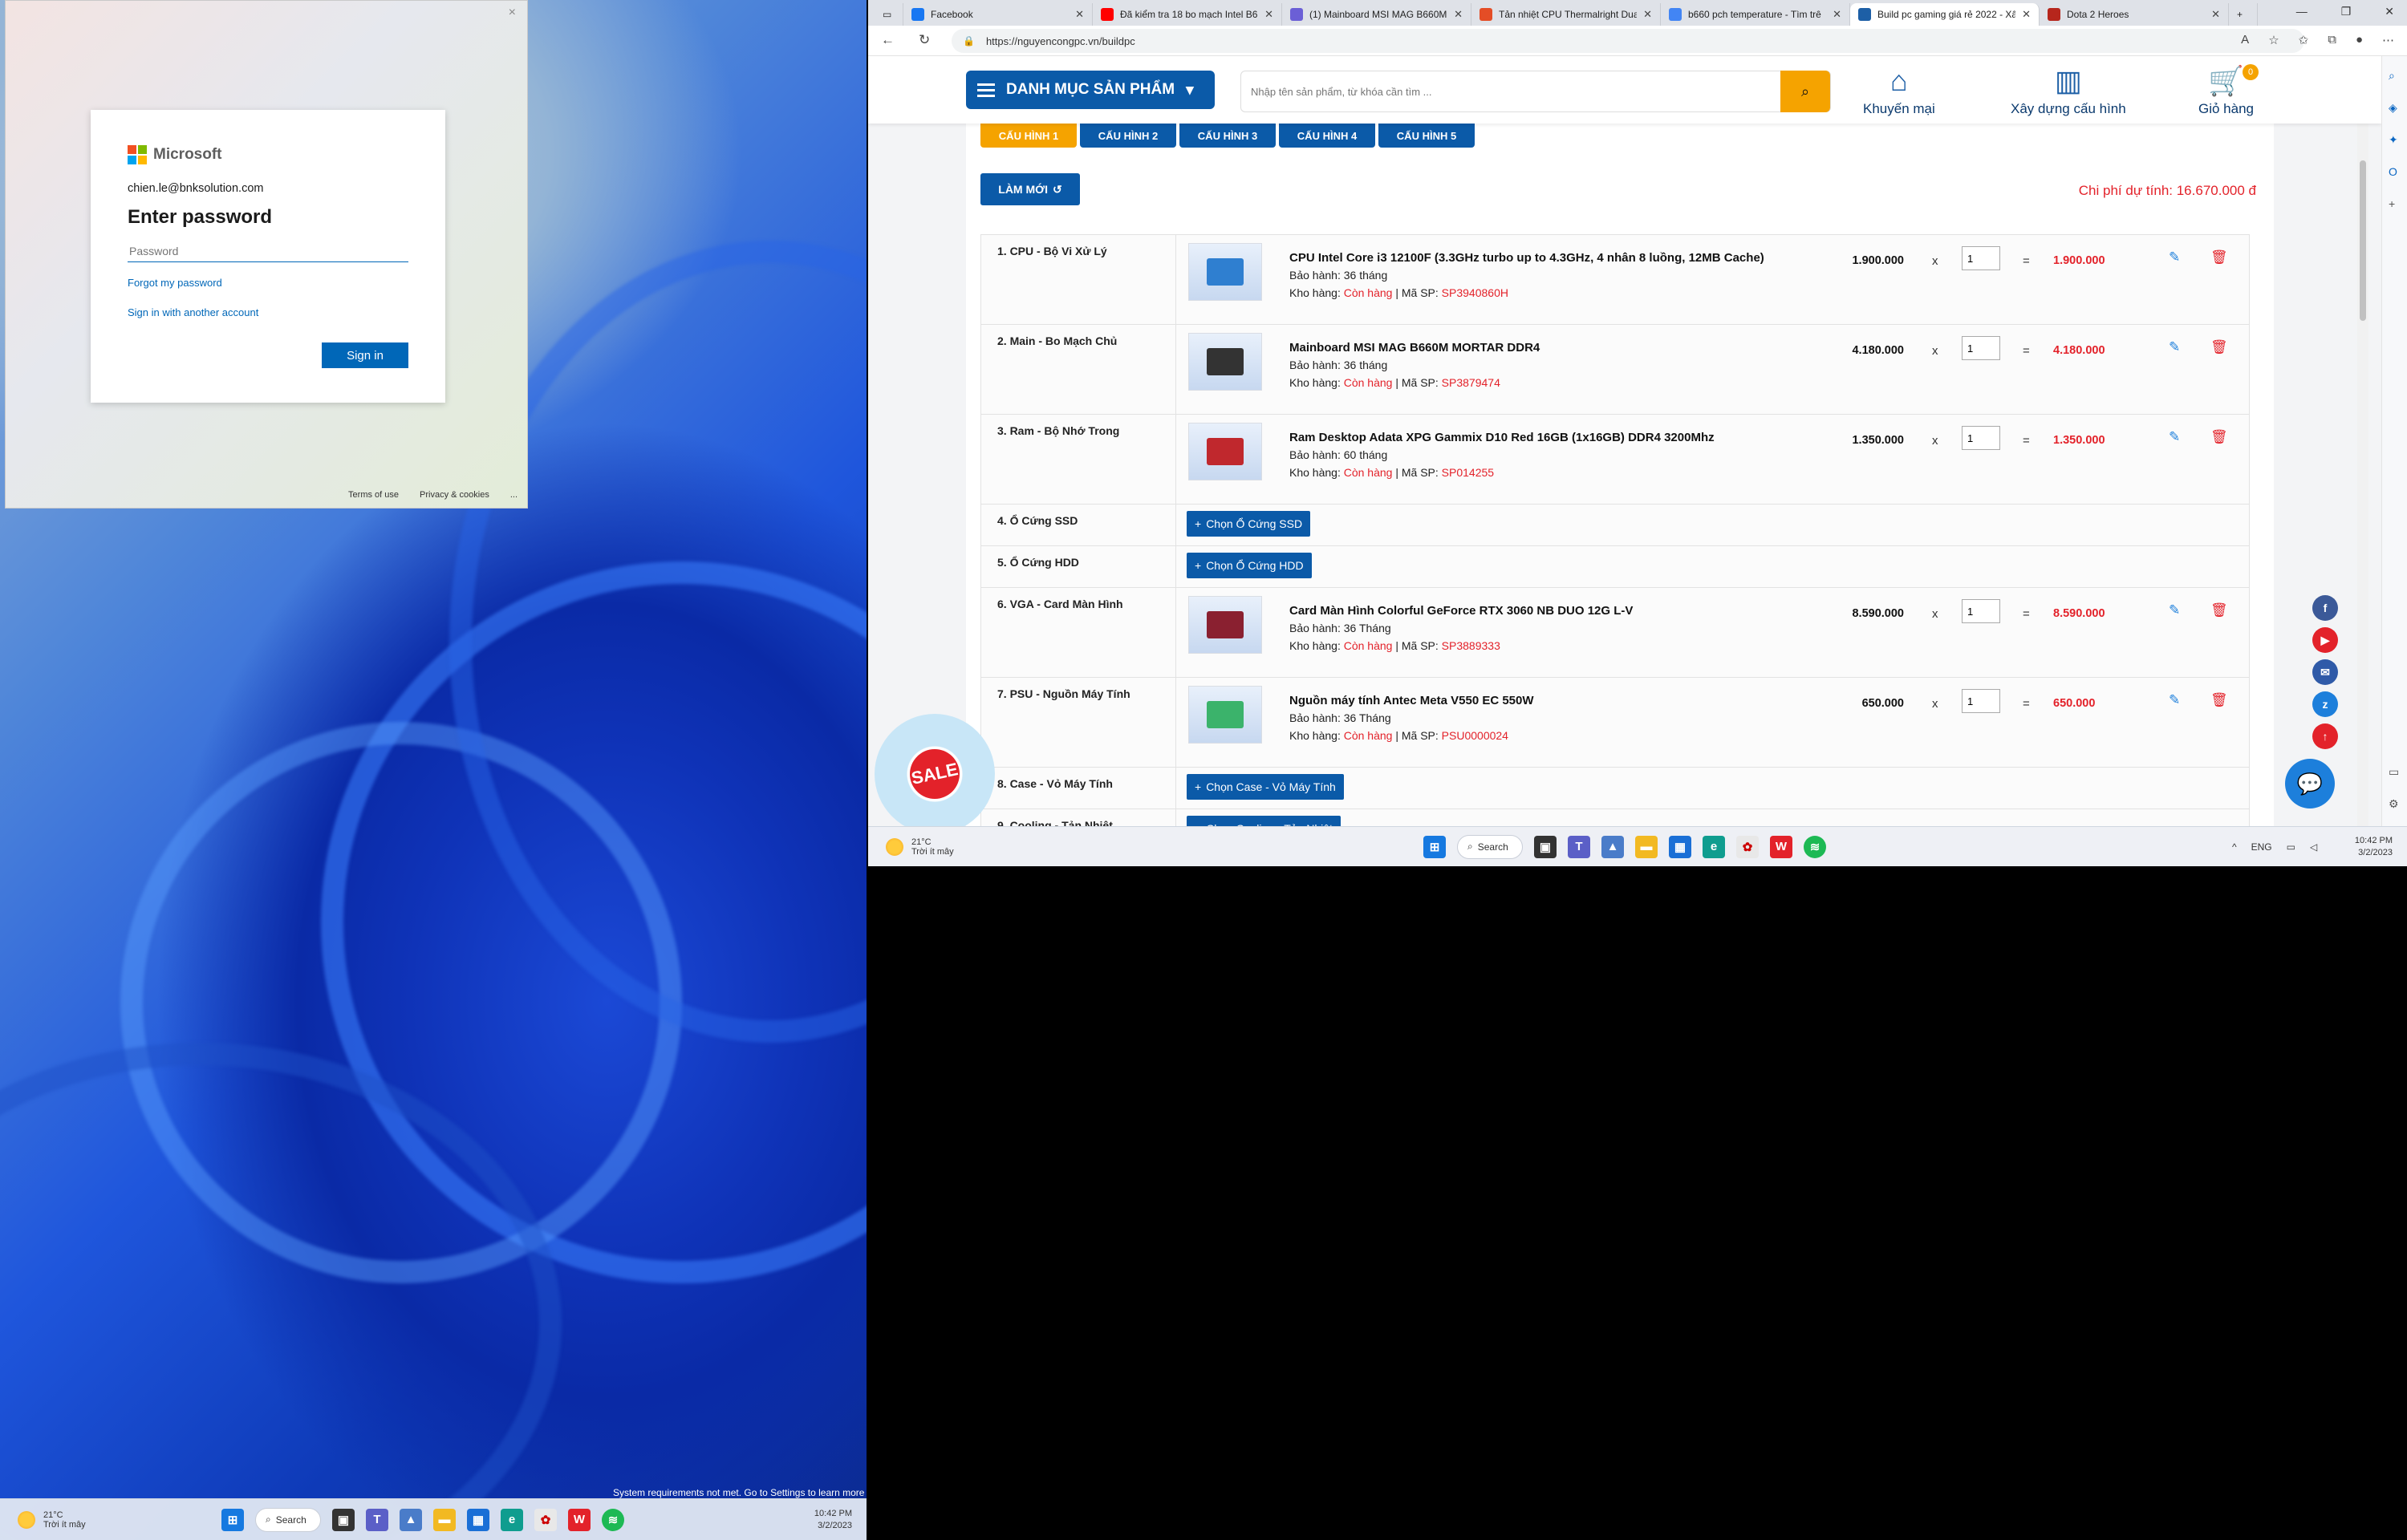  Describe the element at coordinates (2229, 90) in the screenshot. I see `cart-link: 🛒 0 Giỏ hàng` at that location.